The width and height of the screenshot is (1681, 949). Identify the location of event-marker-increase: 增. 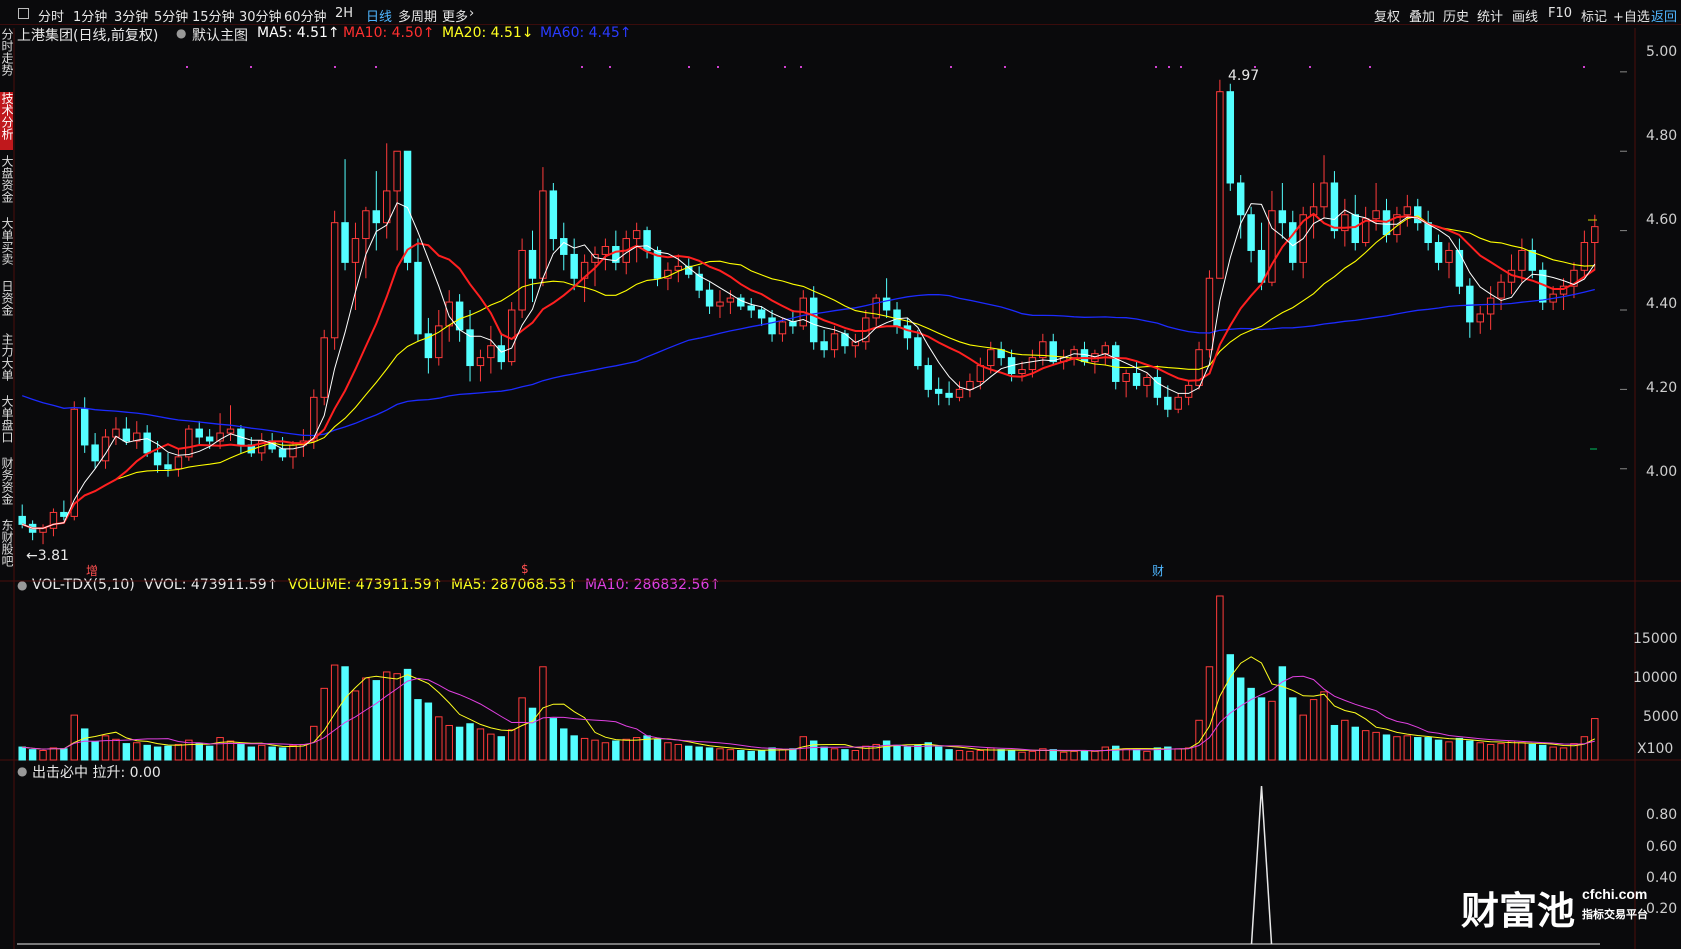
(92, 570).